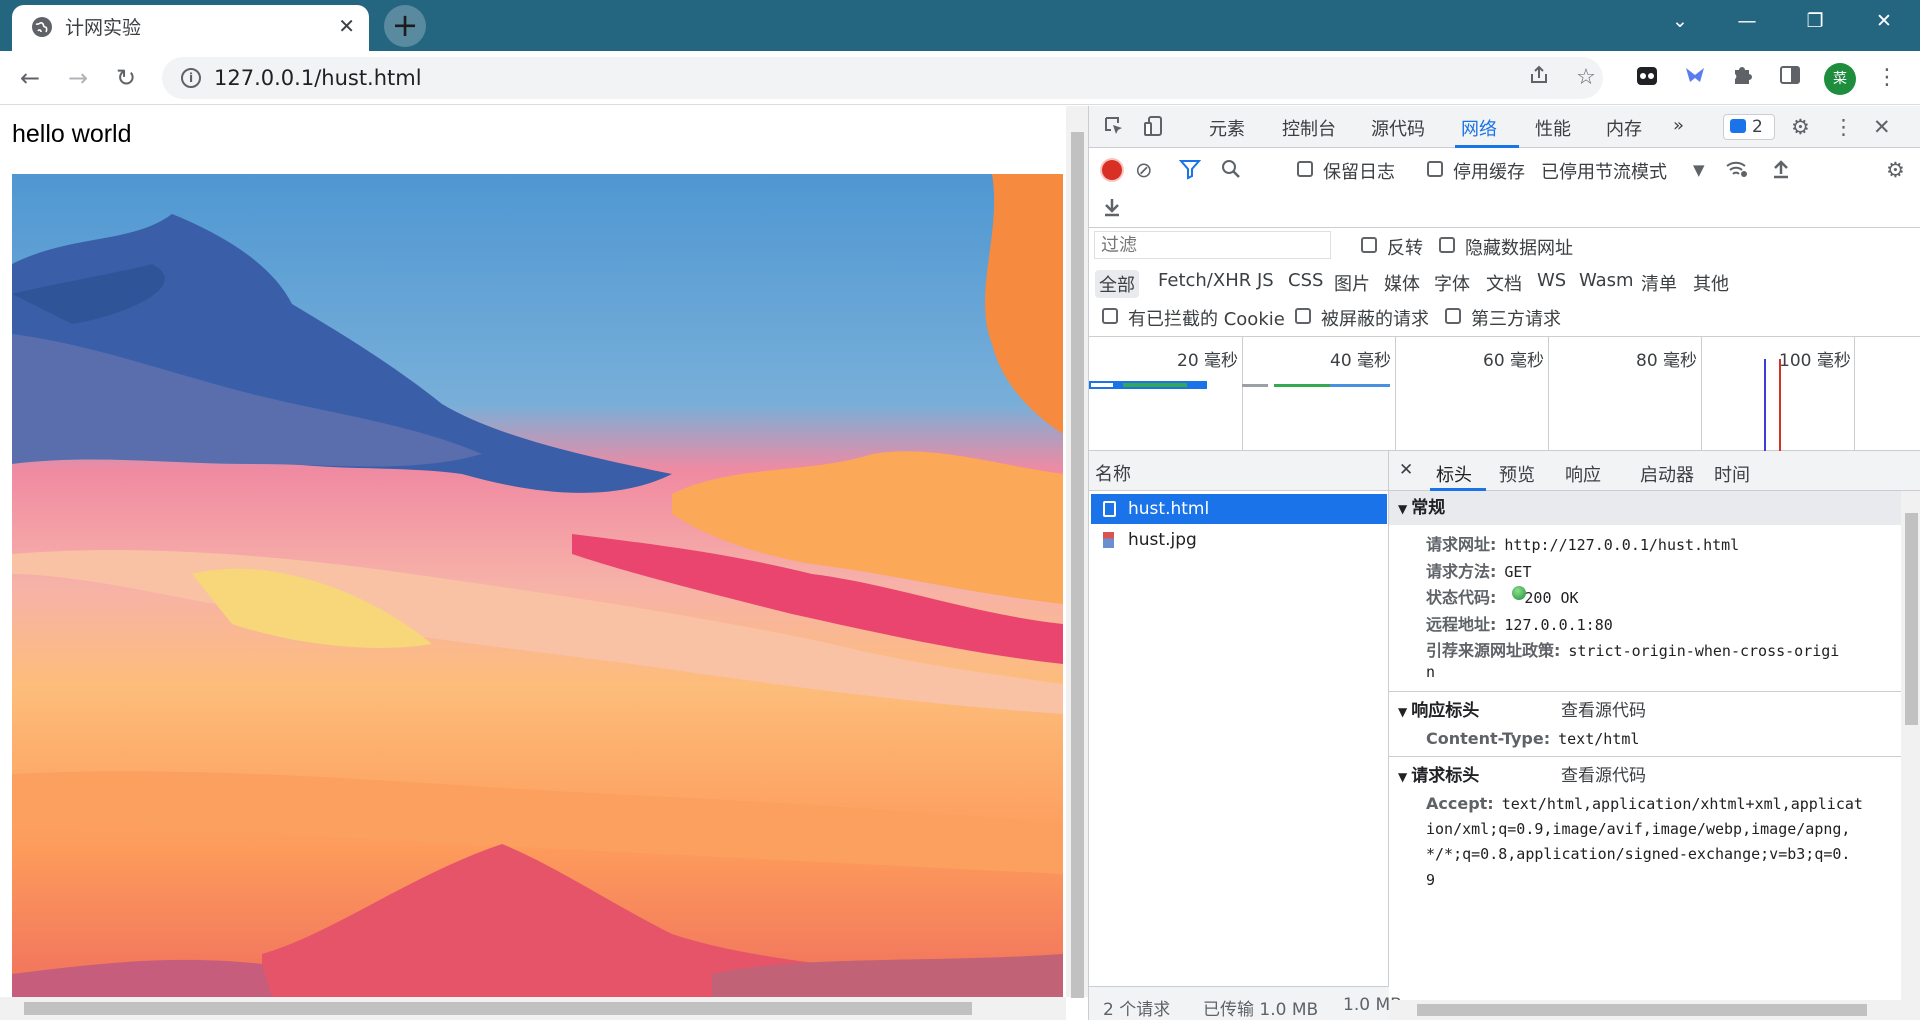 The width and height of the screenshot is (1920, 1020). I want to click on request-headers-section: ▼ 请求标头 查看源代码, so click(1645, 776).